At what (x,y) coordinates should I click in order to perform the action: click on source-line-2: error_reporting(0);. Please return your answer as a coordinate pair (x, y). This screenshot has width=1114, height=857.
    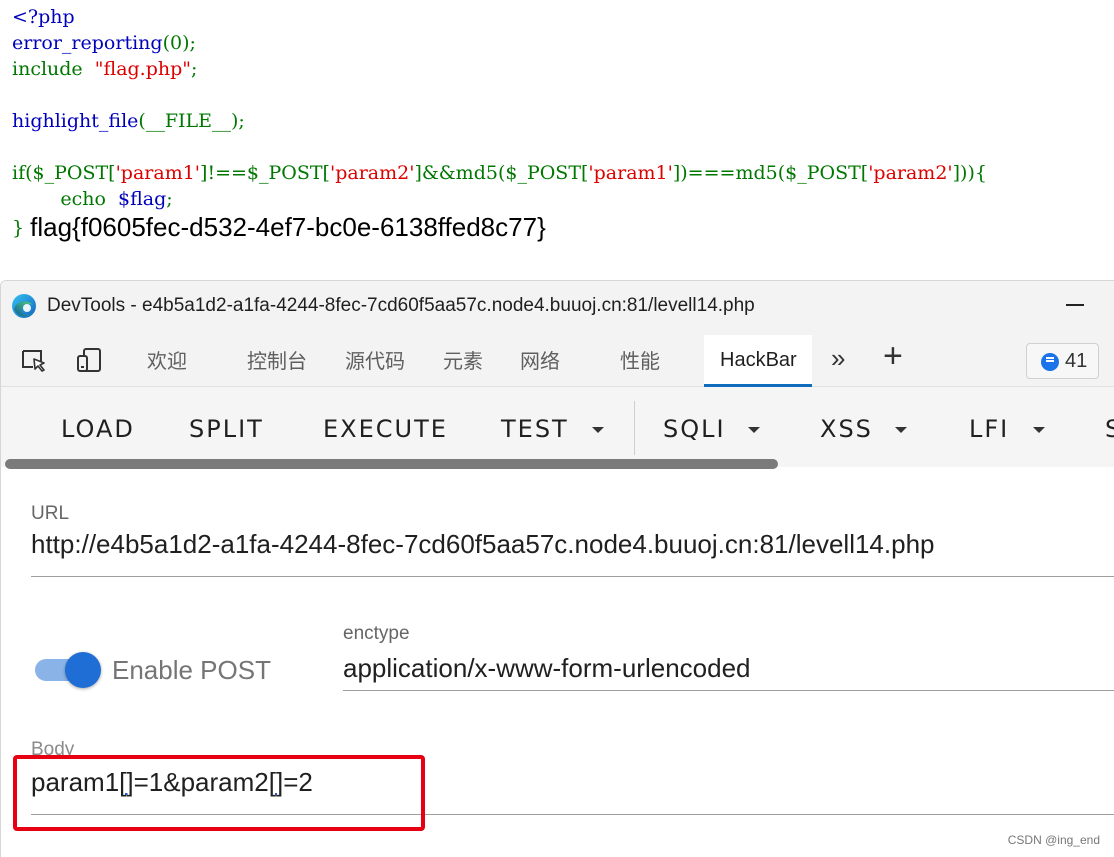
    Looking at the image, I should click on (104, 43).